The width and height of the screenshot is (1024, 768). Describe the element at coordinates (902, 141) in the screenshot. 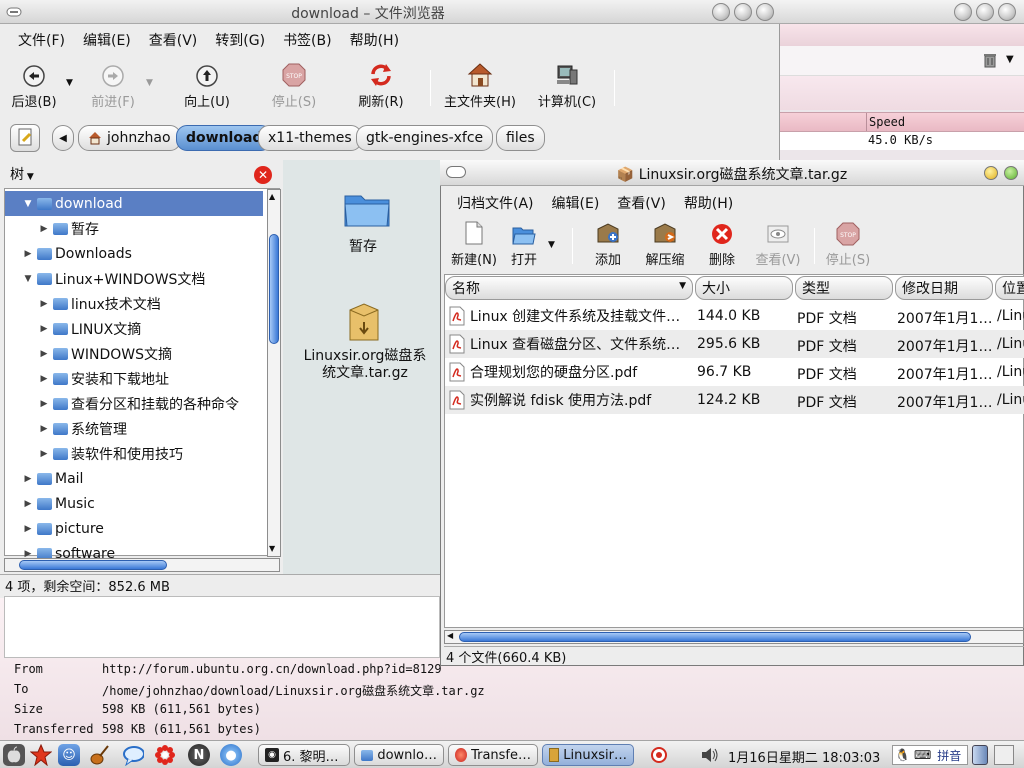

I see `transfer-row: 45.0 KB/s` at that location.